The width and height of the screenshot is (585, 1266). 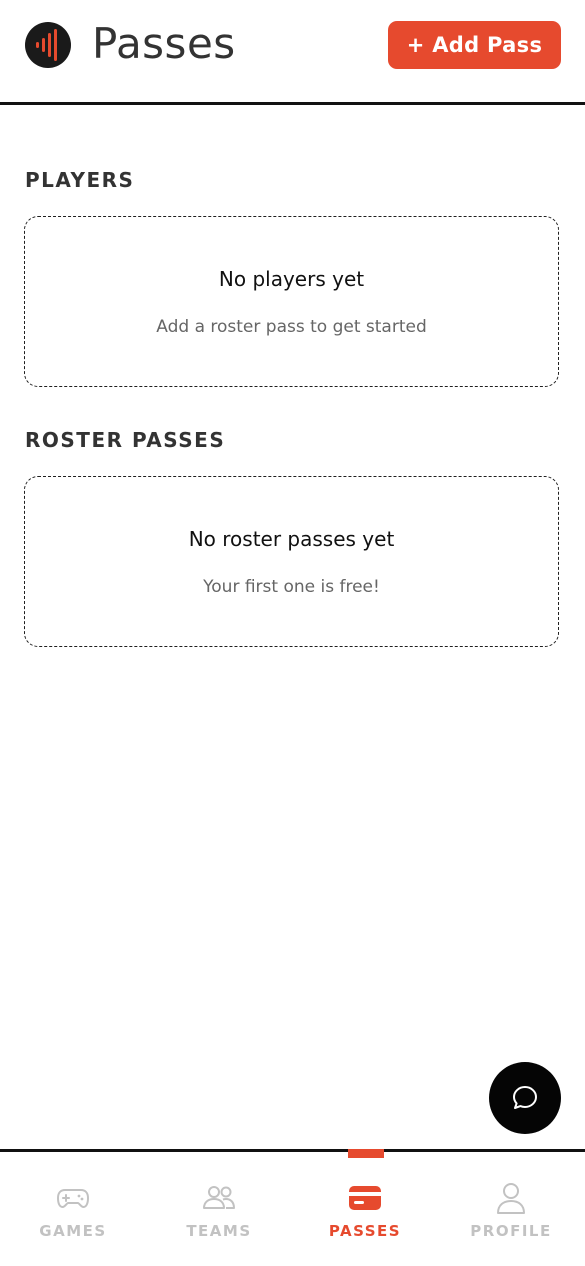 I want to click on nav-item-teams: TEAMS, so click(x=219, y=1209).